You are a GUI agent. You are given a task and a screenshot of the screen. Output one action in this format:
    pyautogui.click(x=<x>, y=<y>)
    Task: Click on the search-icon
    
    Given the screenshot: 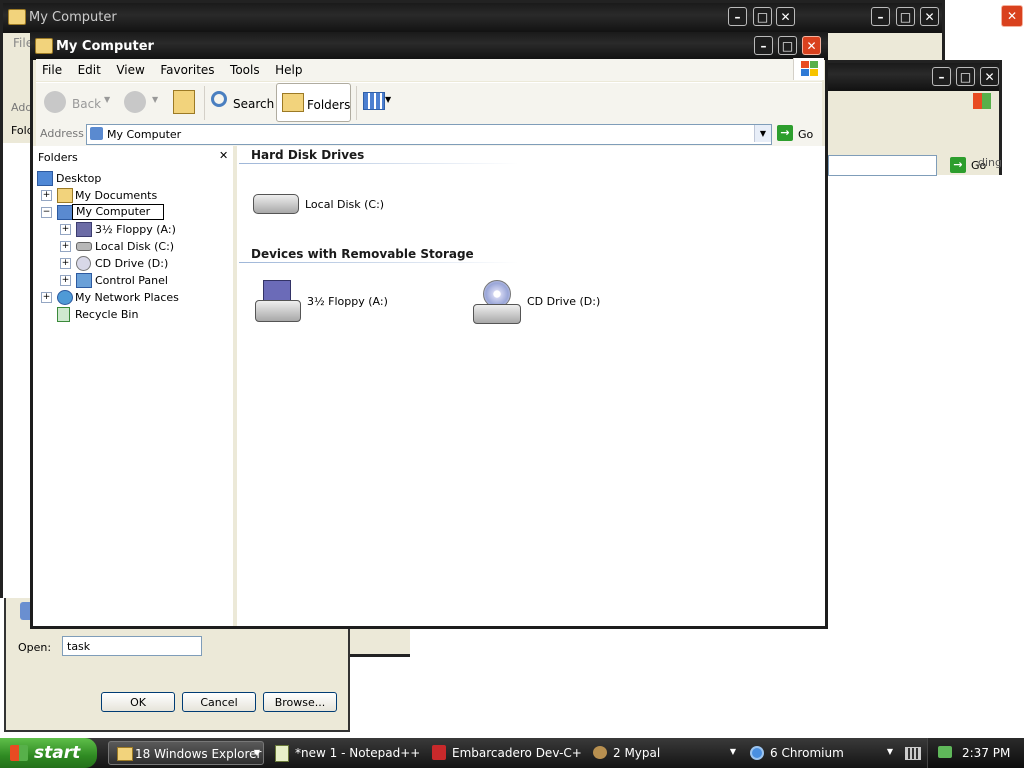 What is the action you would take?
    pyautogui.click(x=219, y=99)
    